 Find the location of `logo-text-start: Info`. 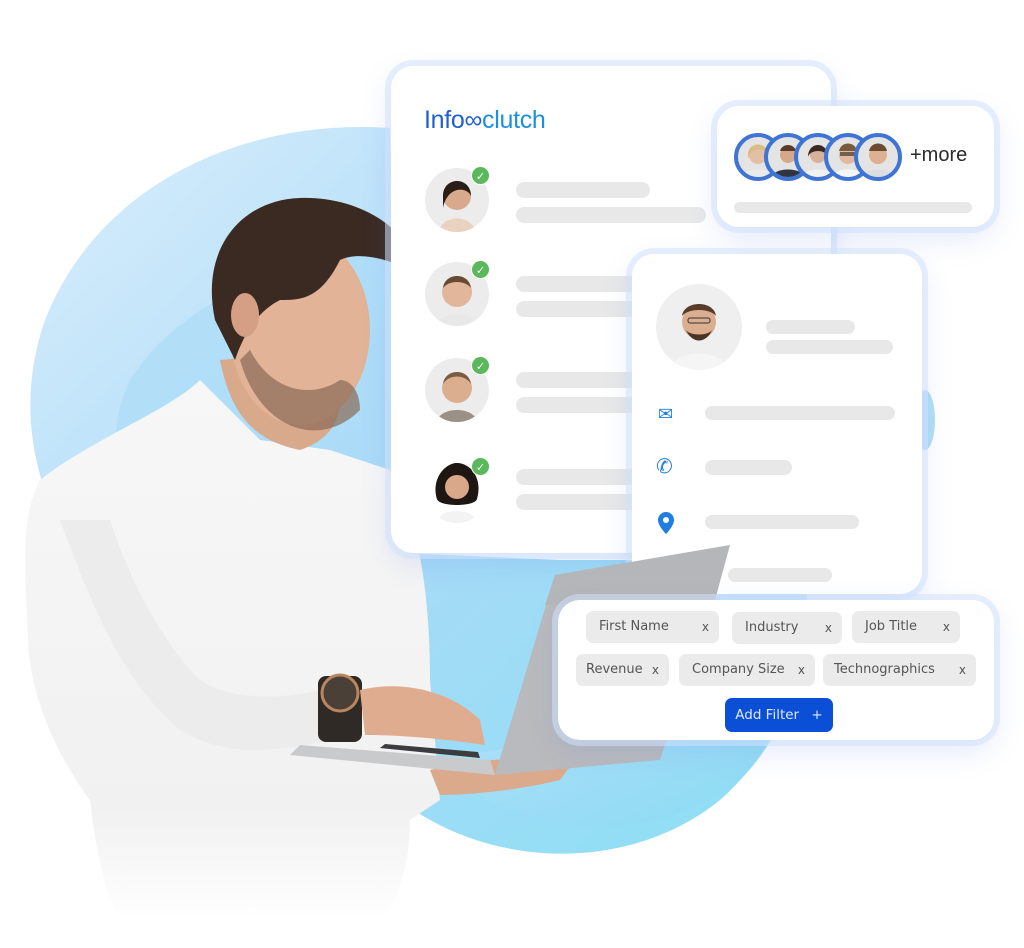

logo-text-start: Info is located at coordinates (444, 120).